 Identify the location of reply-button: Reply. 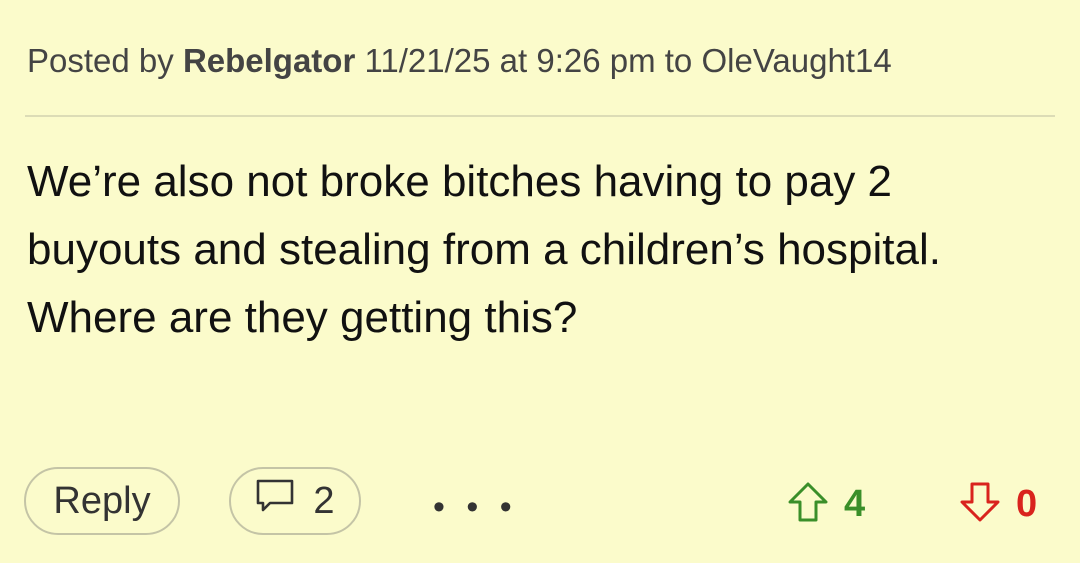
(102, 501).